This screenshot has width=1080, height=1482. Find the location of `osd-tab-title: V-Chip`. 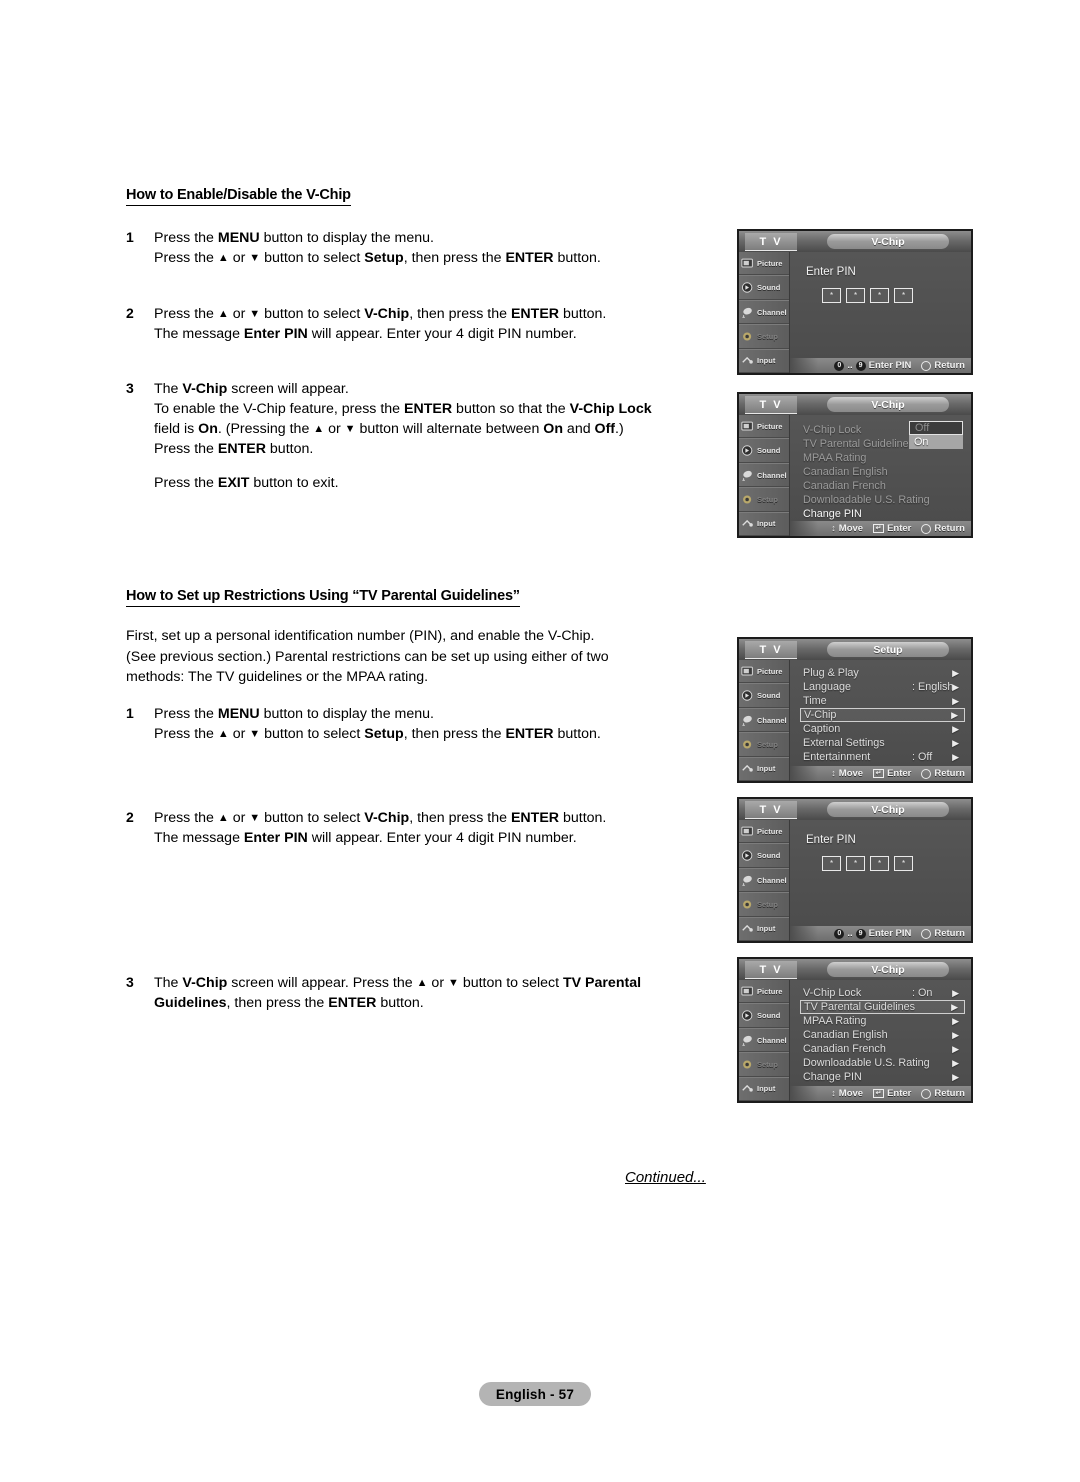

osd-tab-title: V-Chip is located at coordinates (888, 241).